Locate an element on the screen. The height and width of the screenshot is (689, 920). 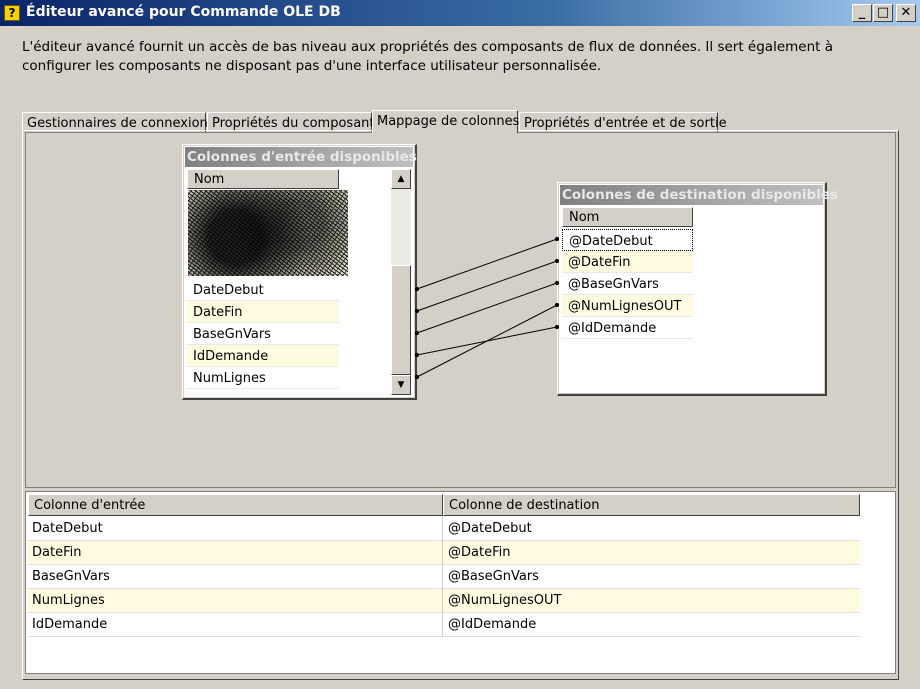
grid-cell-input: NumLignes is located at coordinates (68, 600).